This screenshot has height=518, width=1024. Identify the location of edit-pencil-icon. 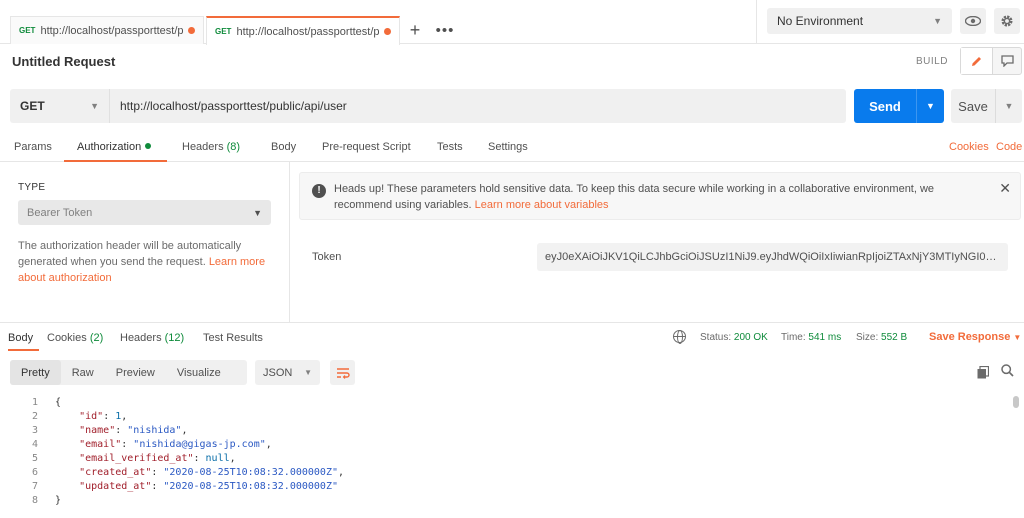
(977, 61).